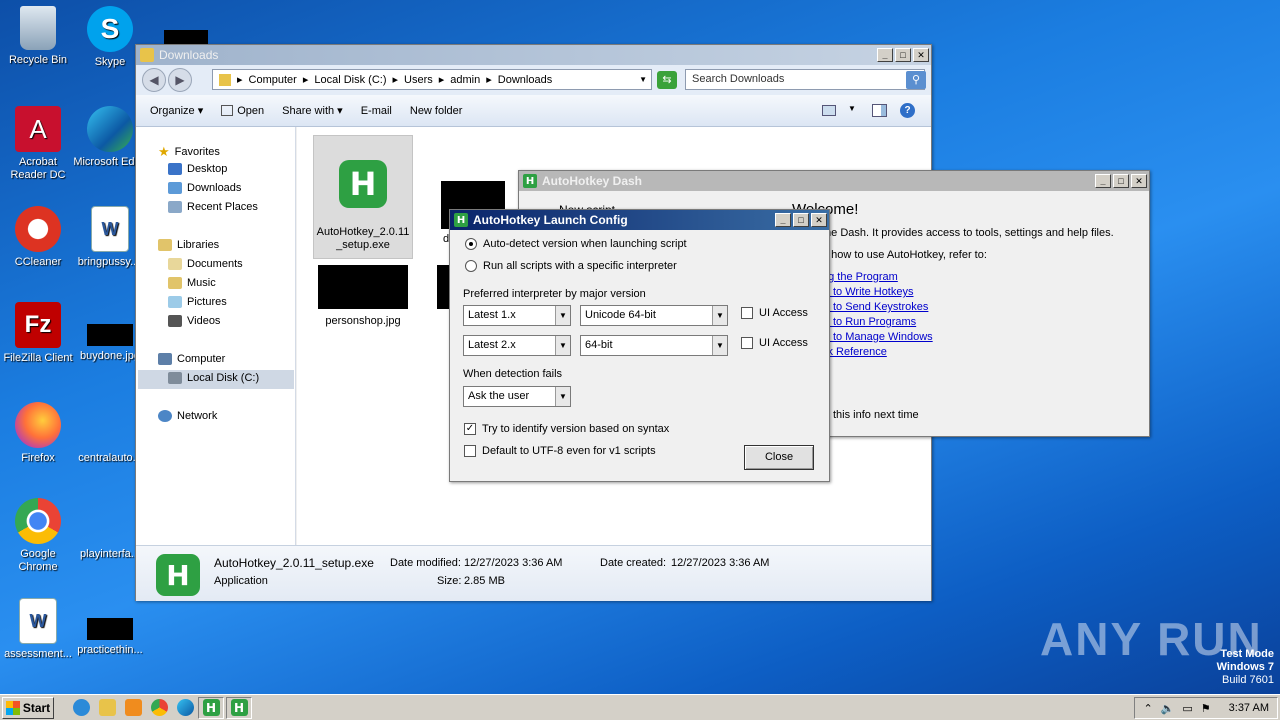 The image size is (1280, 720). Describe the element at coordinates (363, 296) in the screenshot. I see `file-item-personshop: personshop.jpg` at that location.